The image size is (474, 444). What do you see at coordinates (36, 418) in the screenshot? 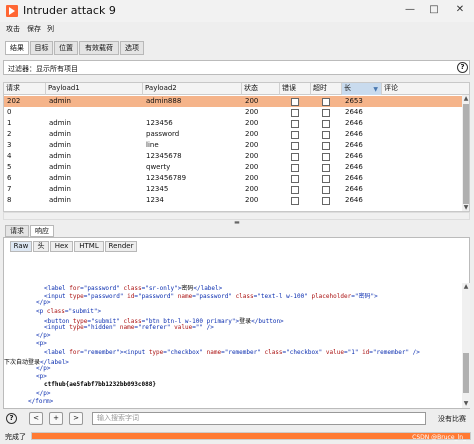
I see `search-prev-button: <` at bounding box center [36, 418].